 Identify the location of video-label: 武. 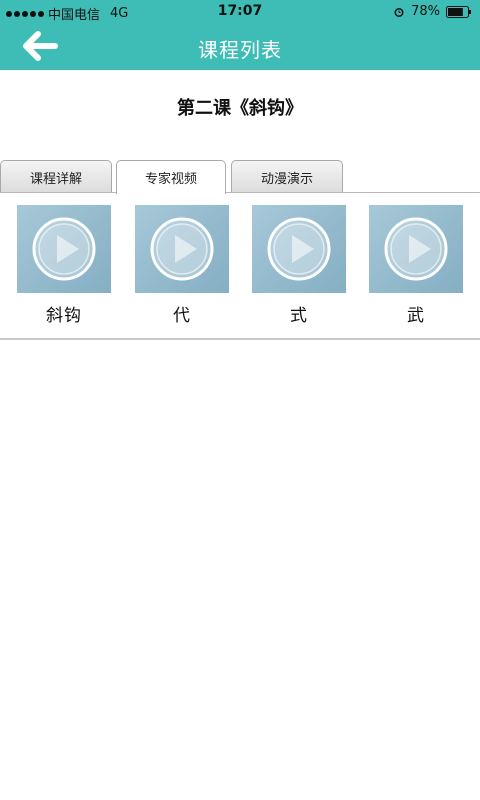
(416, 316).